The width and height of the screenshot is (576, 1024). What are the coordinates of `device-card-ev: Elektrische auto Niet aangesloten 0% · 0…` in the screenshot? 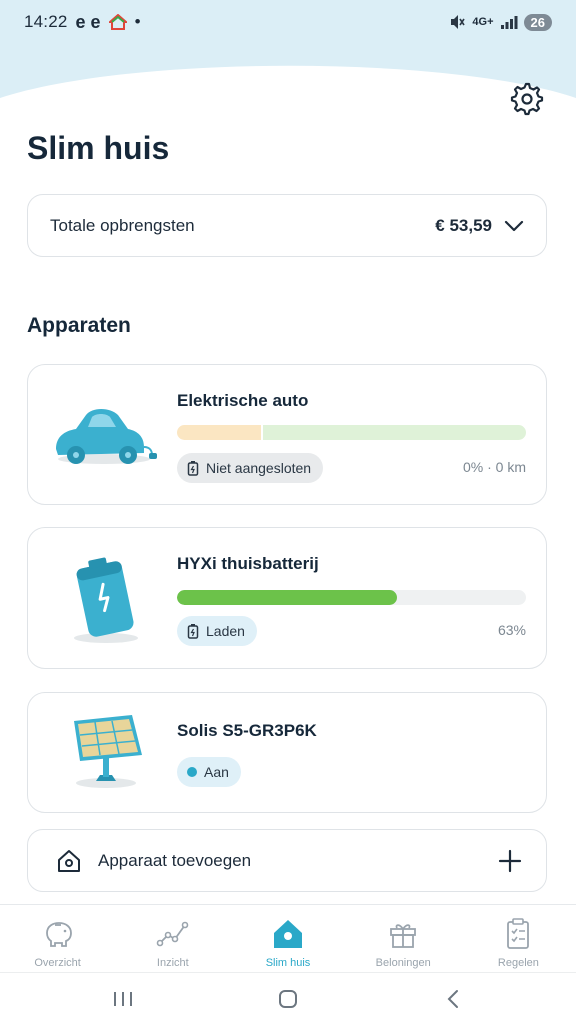 It's located at (287, 434).